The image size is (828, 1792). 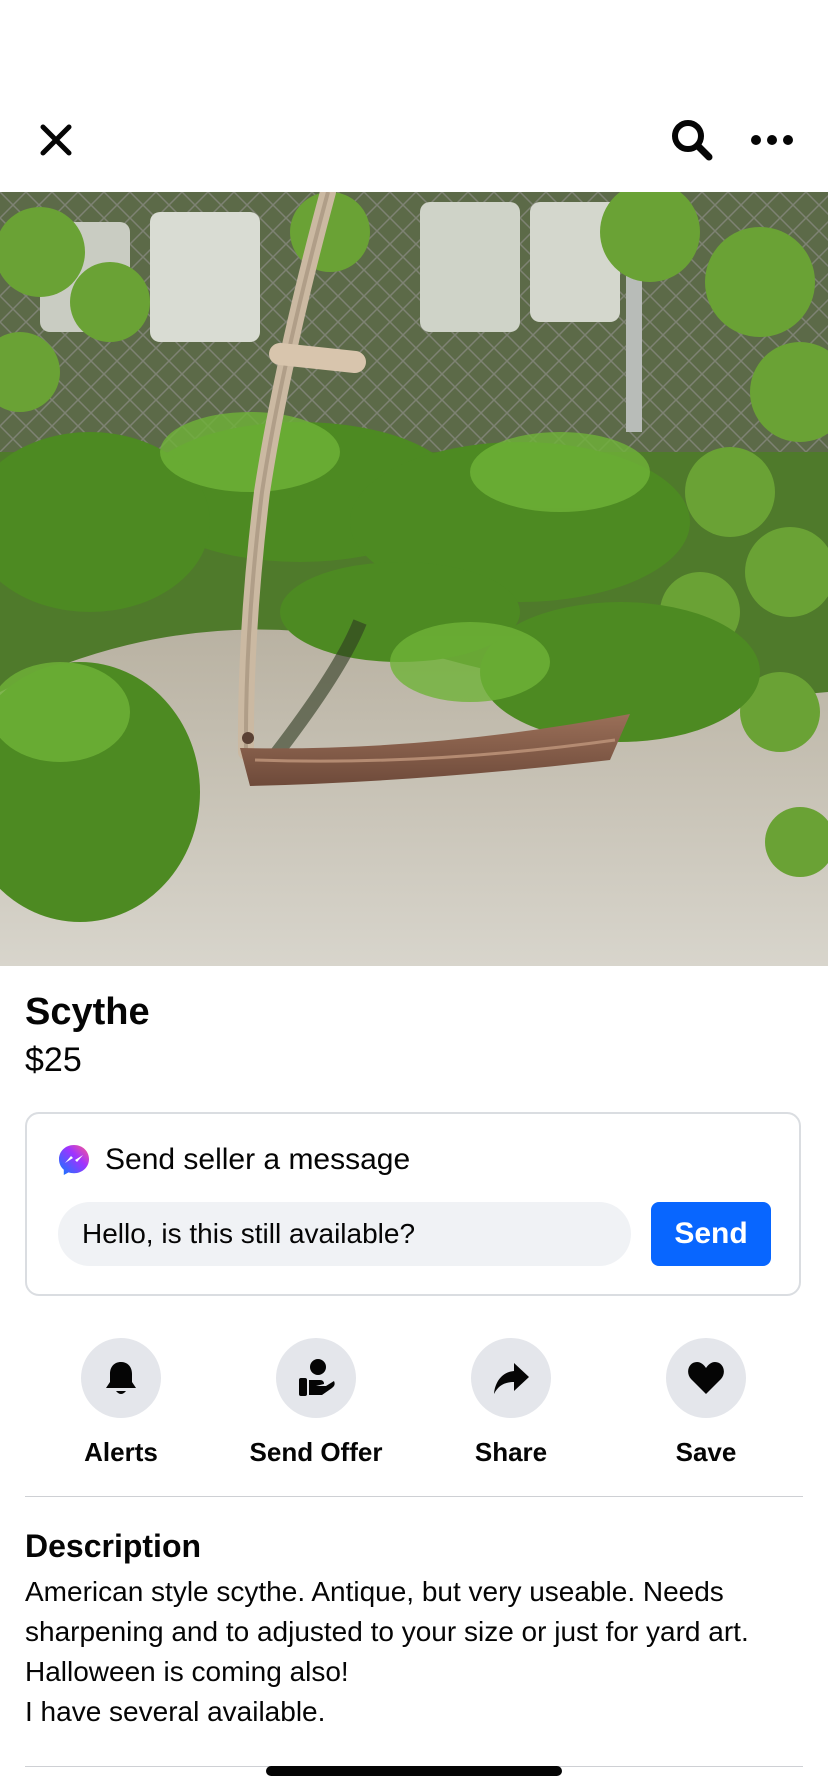 I want to click on share-circle, so click(x=511, y=1378).